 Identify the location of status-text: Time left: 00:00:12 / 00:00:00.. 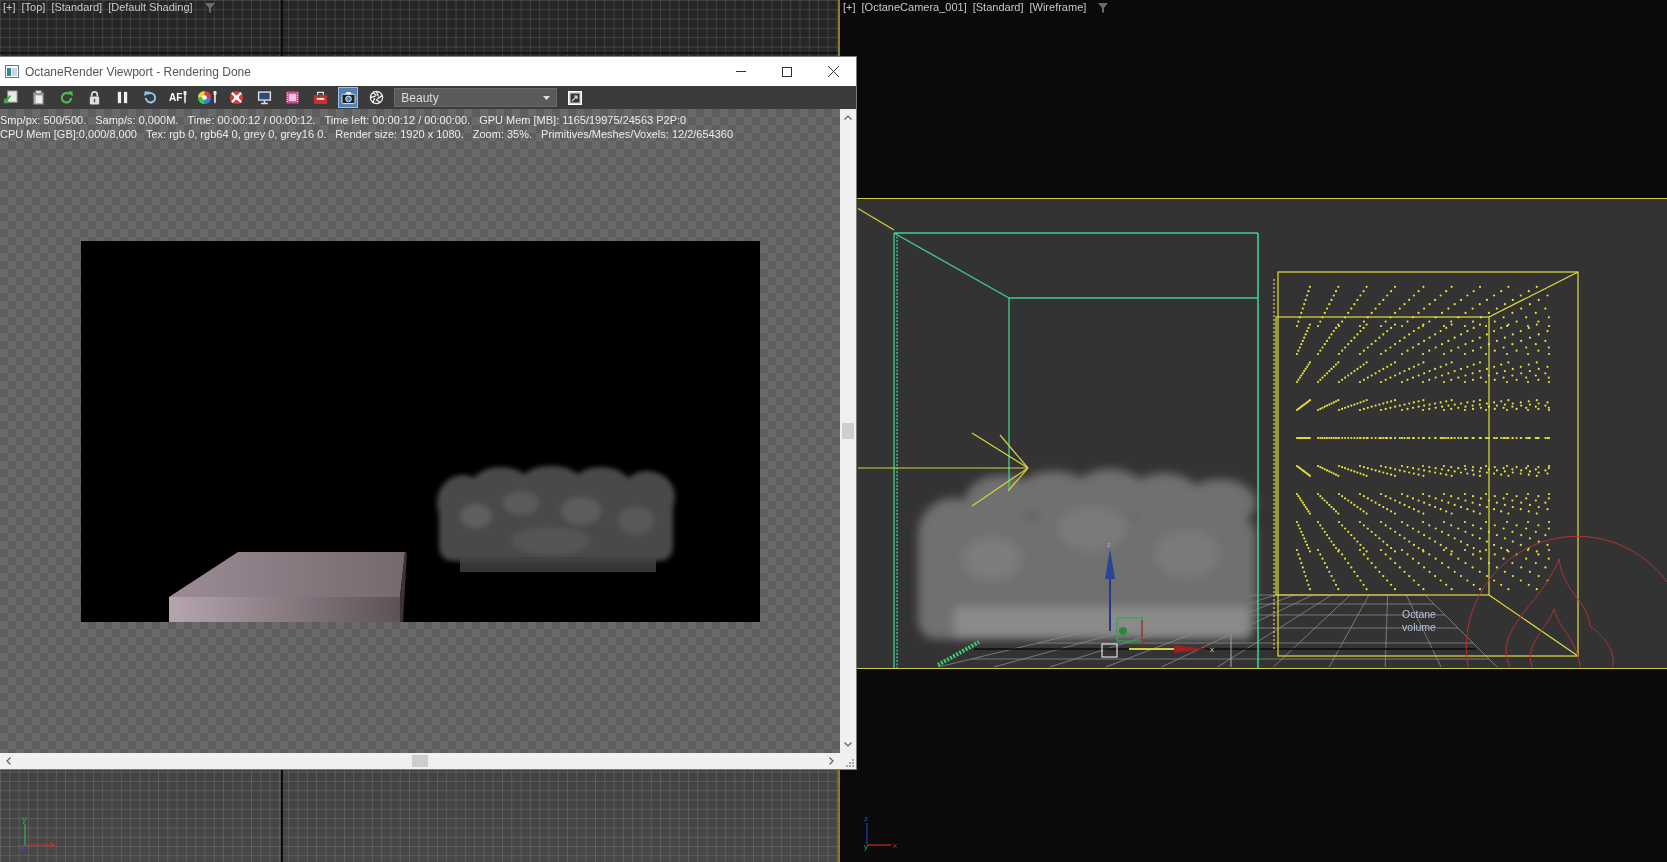
(397, 120).